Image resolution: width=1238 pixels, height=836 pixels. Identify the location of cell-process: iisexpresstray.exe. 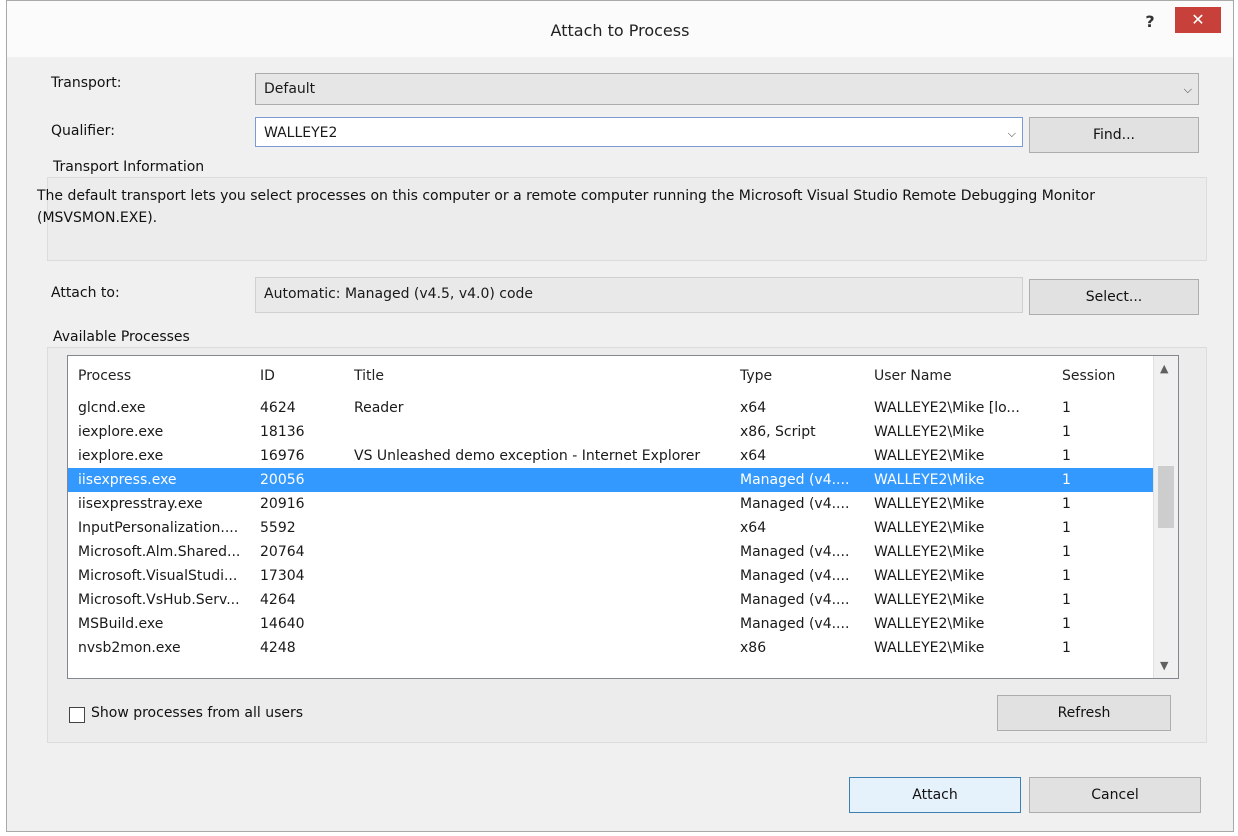
(140, 504).